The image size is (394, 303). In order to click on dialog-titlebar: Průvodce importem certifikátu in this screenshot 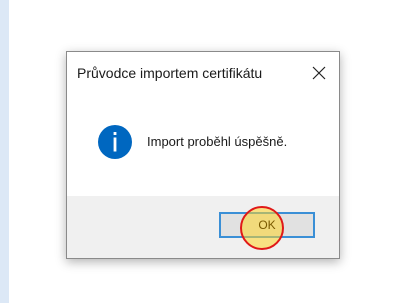, I will do `click(203, 72)`.